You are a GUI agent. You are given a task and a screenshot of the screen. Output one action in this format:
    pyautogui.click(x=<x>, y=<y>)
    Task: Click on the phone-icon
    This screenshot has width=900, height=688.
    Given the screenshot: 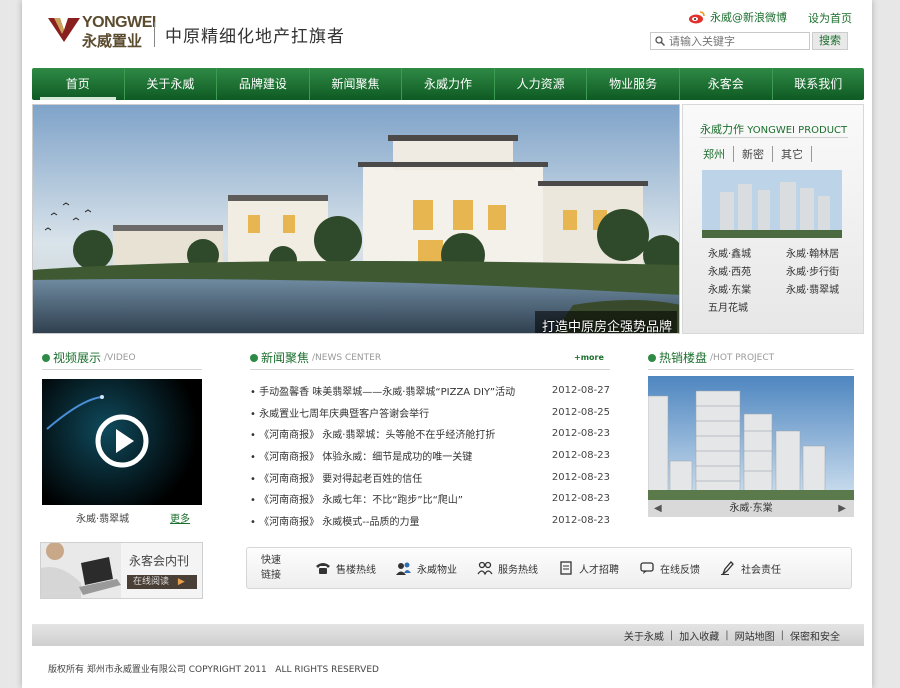 What is the action you would take?
    pyautogui.click(x=323, y=568)
    